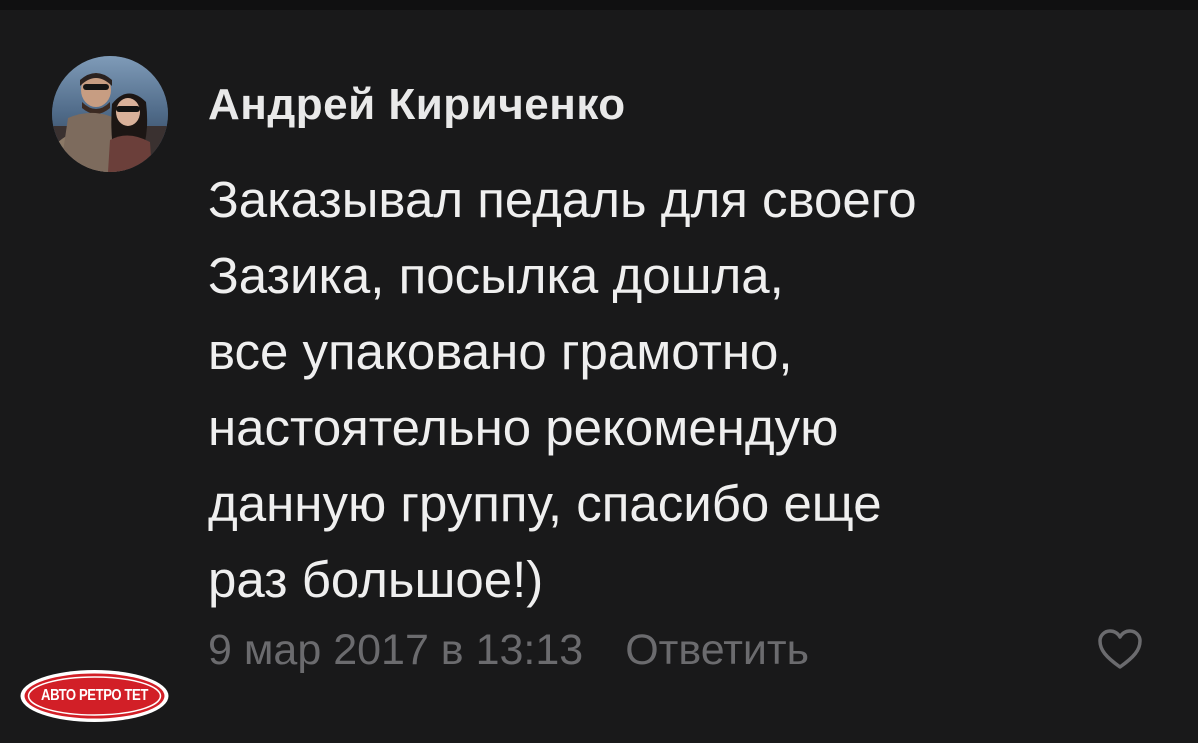  I want to click on like-button, so click(1120, 649).